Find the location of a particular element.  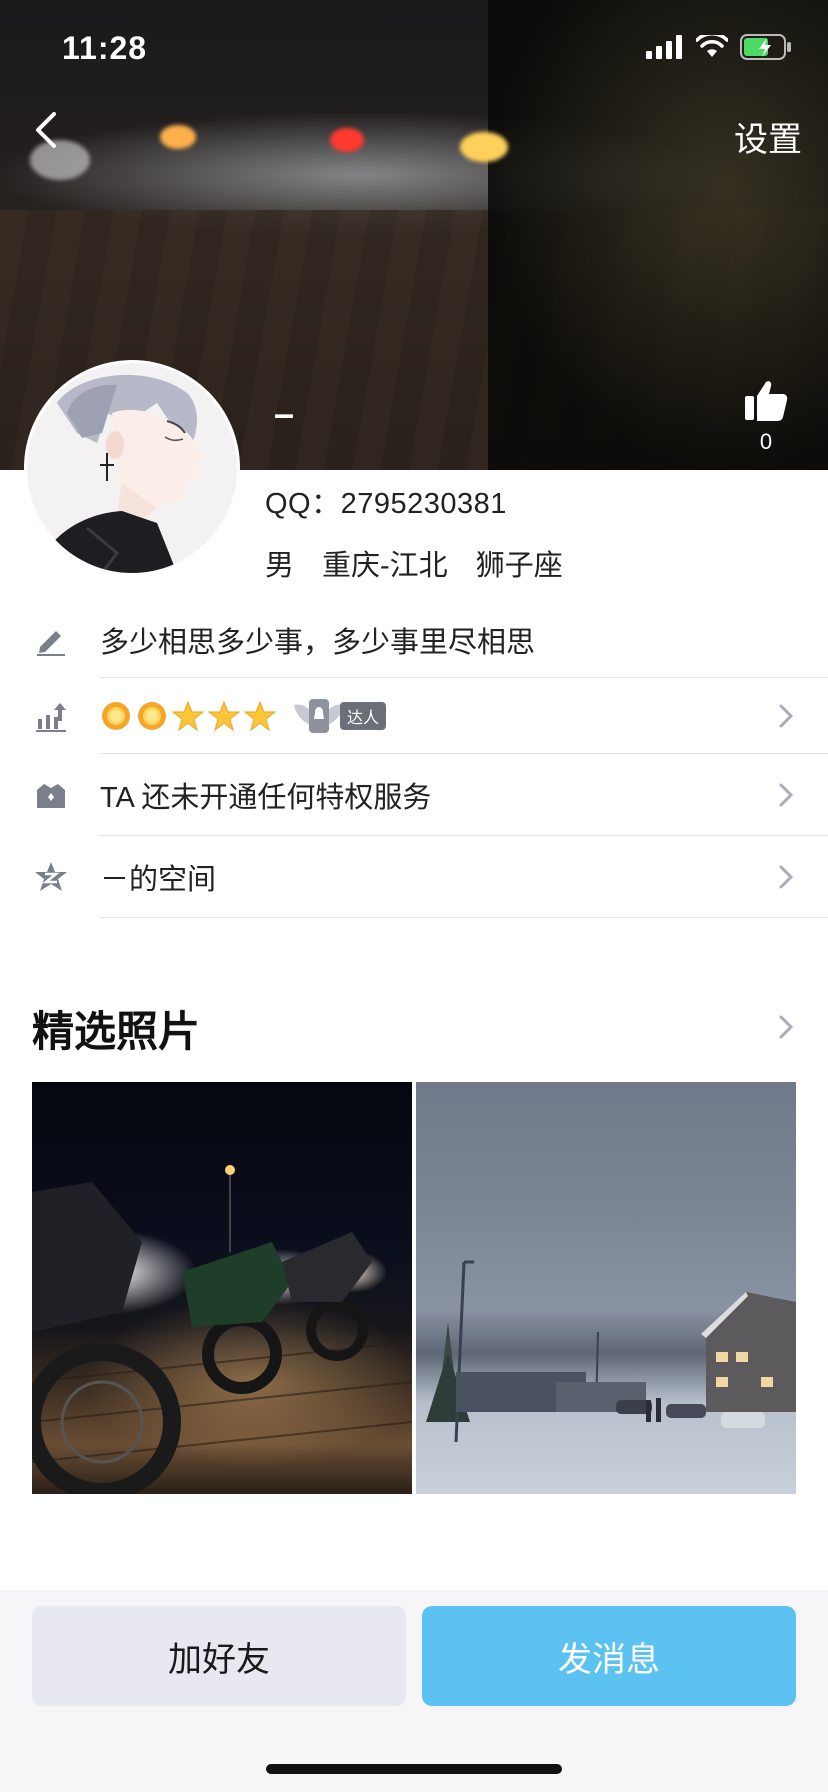

expert-badge-label: 达人 is located at coordinates (363, 716).